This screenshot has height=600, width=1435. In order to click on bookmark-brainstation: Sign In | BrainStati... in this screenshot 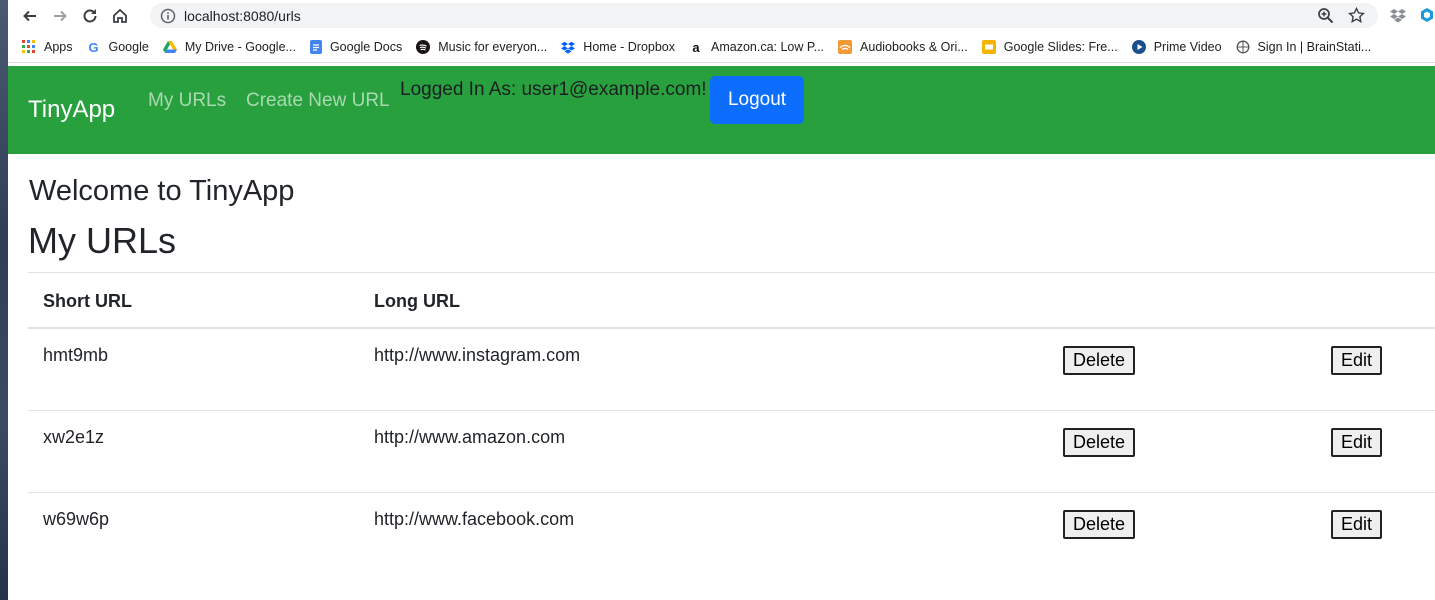, I will do `click(1304, 47)`.